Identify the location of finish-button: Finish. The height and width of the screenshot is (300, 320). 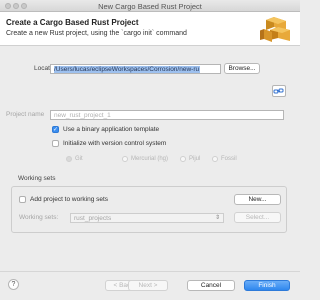
(267, 285).